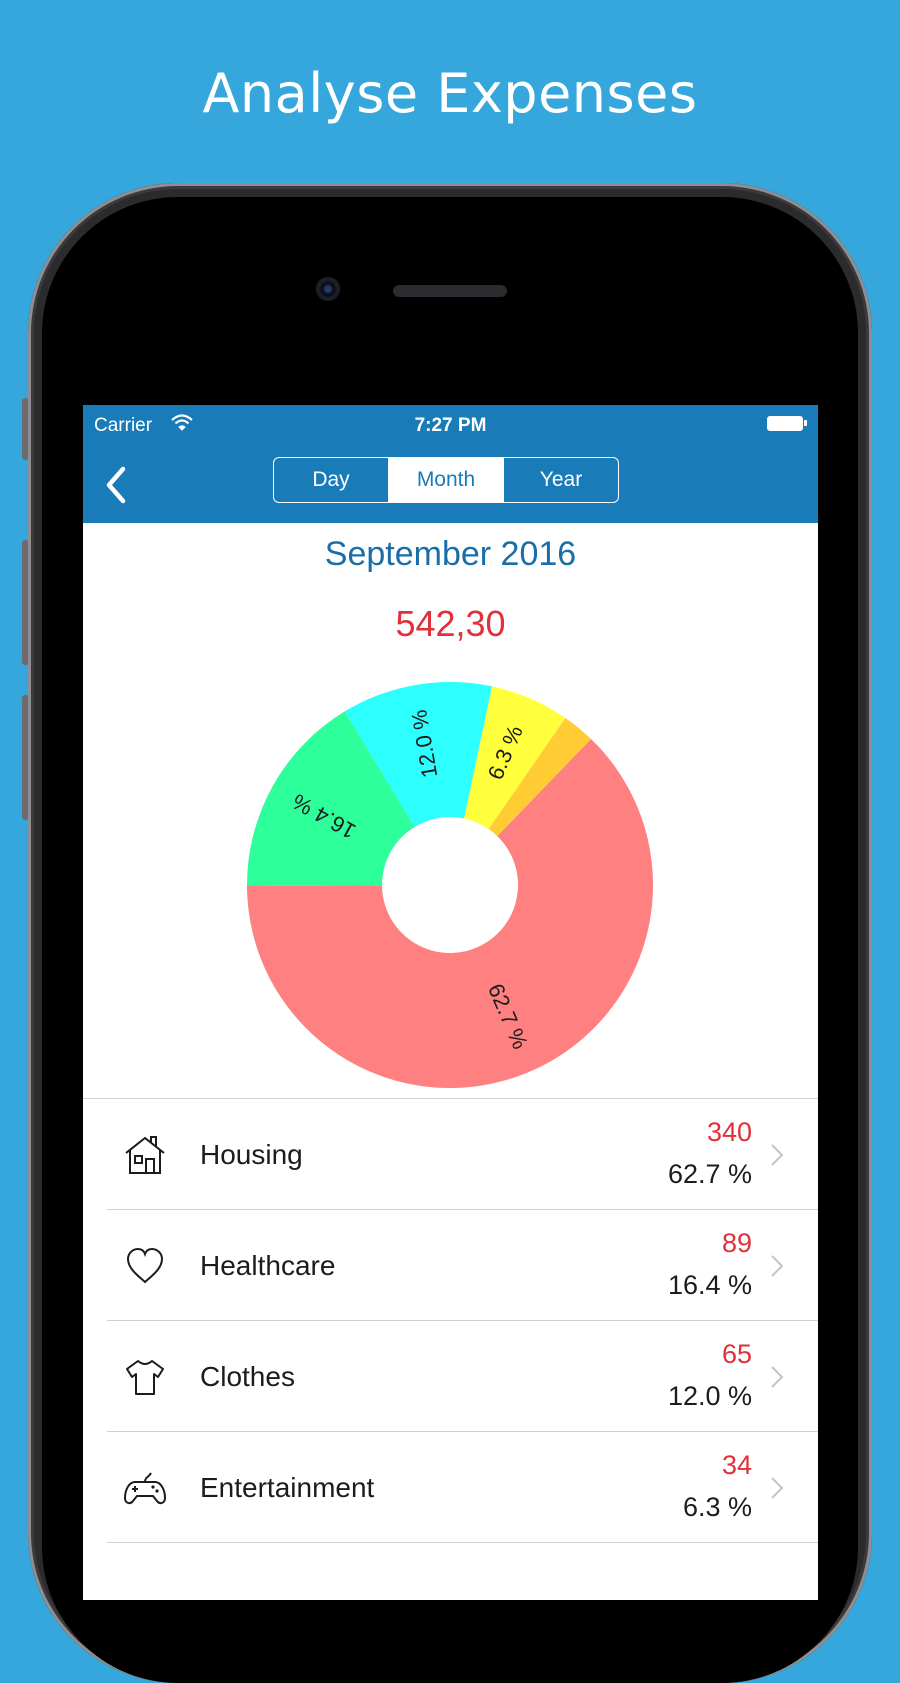 The width and height of the screenshot is (900, 1683). What do you see at coordinates (145, 1488) in the screenshot?
I see `gamepad-icon` at bounding box center [145, 1488].